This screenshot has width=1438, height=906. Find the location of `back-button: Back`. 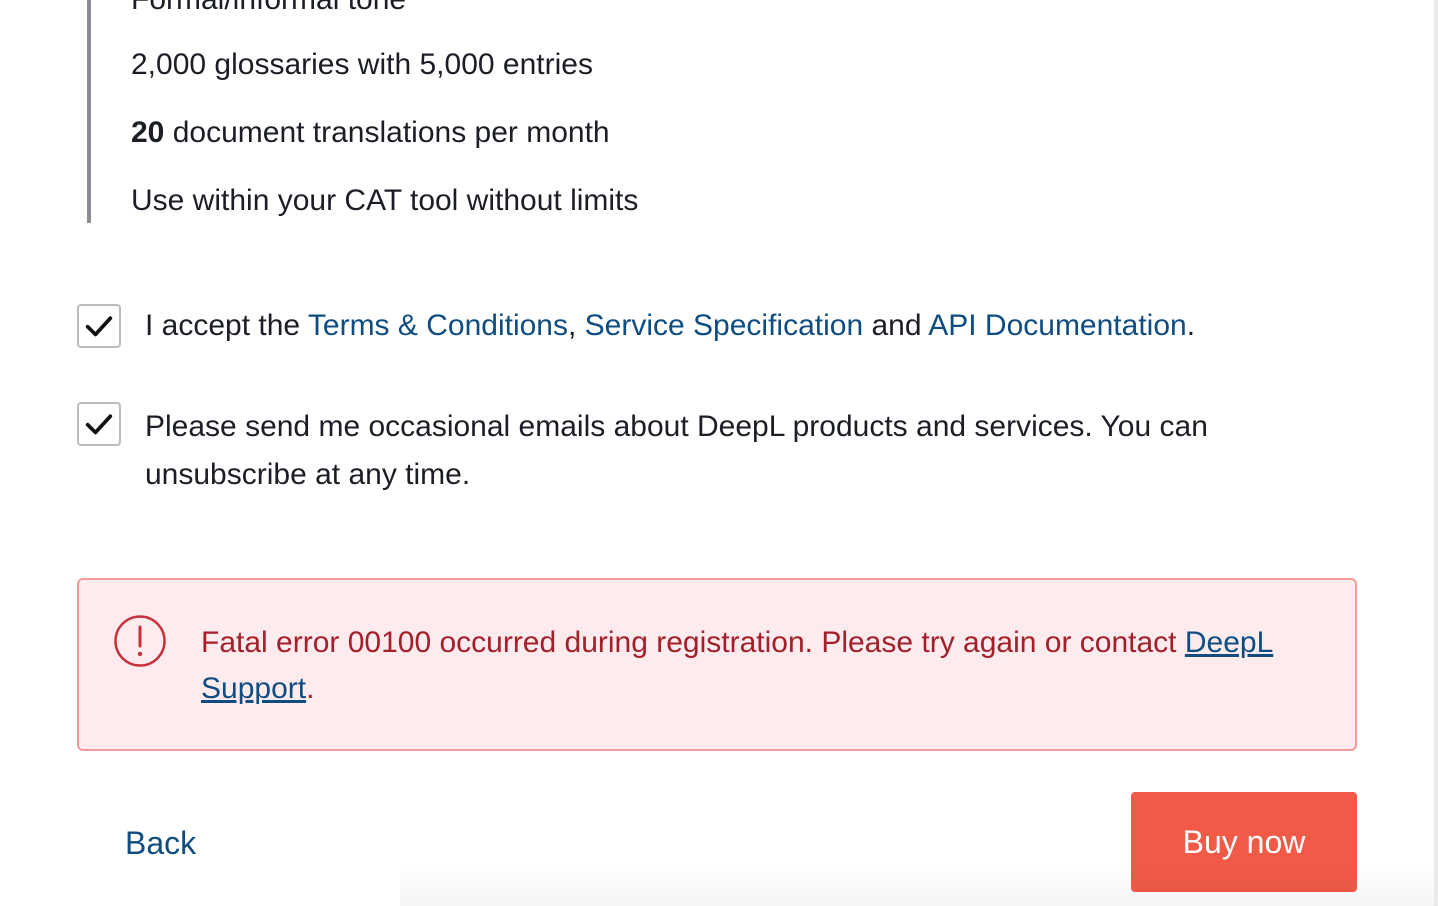

back-button: Back is located at coordinates (160, 843).